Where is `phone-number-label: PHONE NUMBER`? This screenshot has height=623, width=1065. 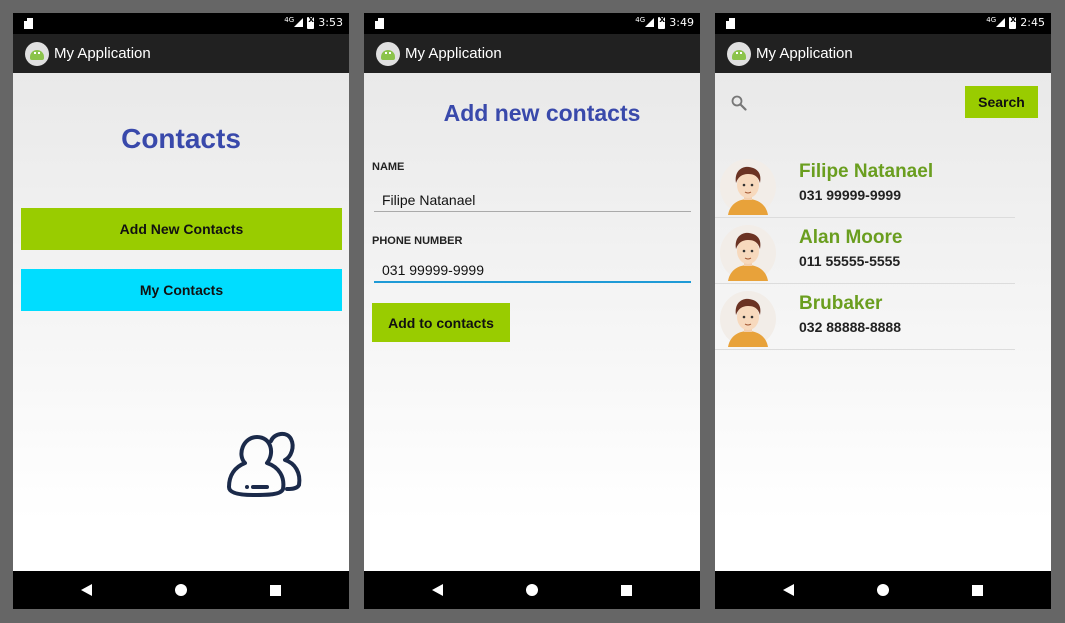
phone-number-label: PHONE NUMBER is located at coordinates (417, 241).